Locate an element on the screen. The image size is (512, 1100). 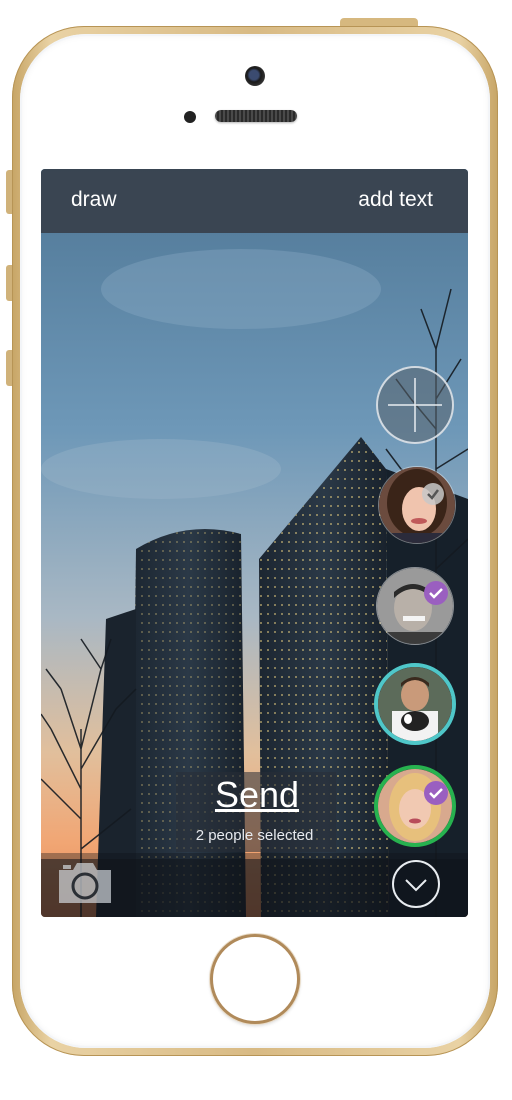
camera-button is located at coordinates (85, 882).